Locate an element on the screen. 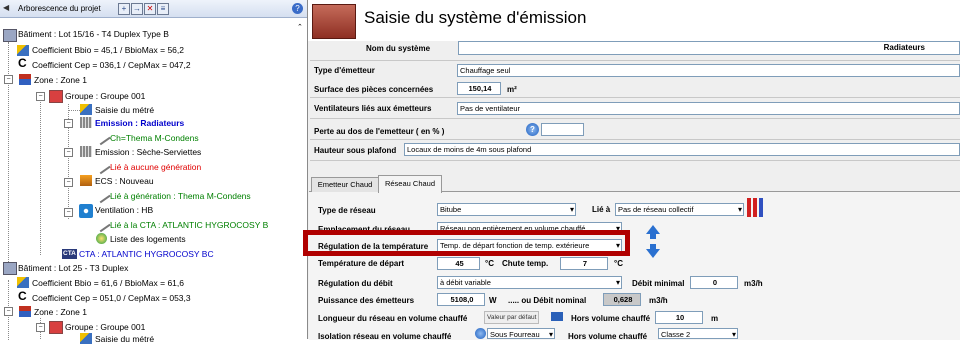 The width and height of the screenshot is (960, 345). nom-input: Radiateurs is located at coordinates (709, 48).